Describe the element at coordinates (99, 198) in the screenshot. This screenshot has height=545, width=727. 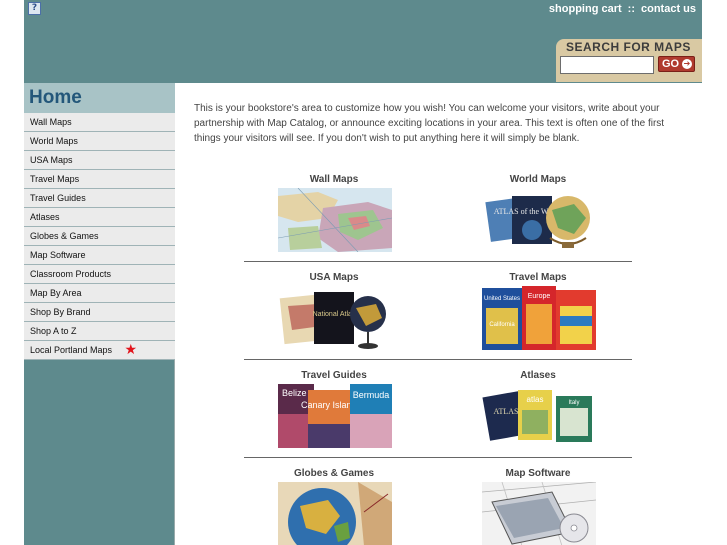
I see `sidebar-item-travel-guides: Travel Guides` at that location.